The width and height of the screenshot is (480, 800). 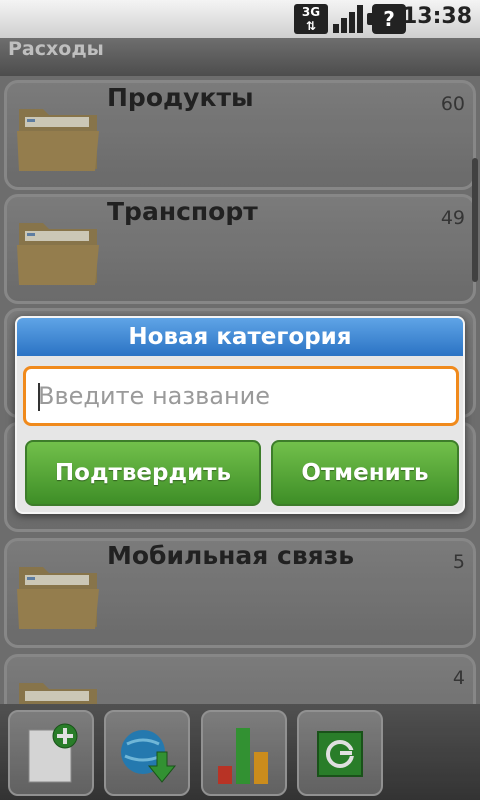 I want to click on battery-symbol: ?, so click(x=389, y=19).